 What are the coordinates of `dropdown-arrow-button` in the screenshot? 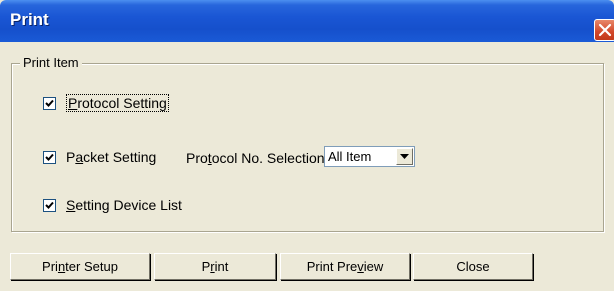 It's located at (404, 156).